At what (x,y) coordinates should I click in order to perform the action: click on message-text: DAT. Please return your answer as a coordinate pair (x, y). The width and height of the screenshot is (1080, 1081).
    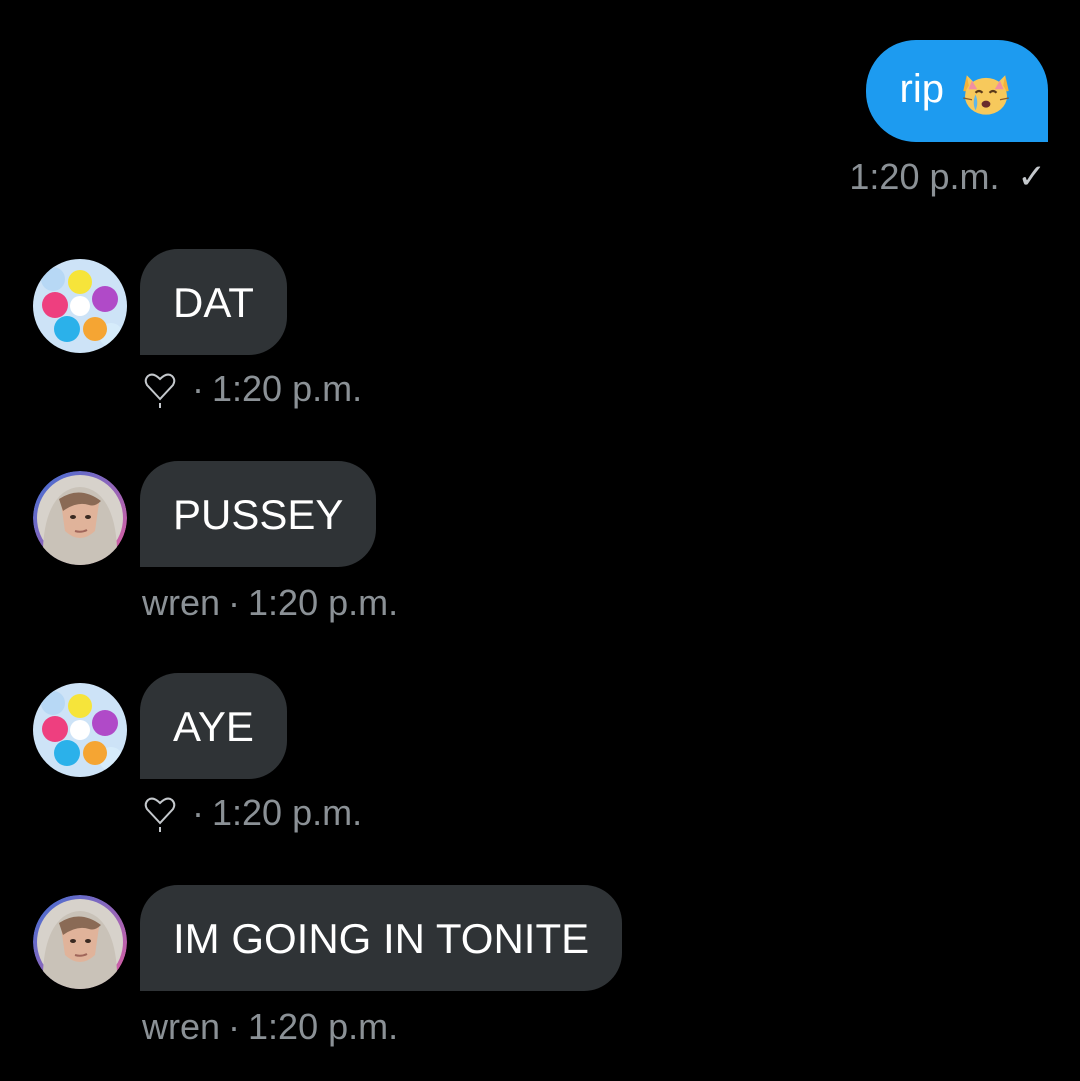
    Looking at the image, I should click on (213, 302).